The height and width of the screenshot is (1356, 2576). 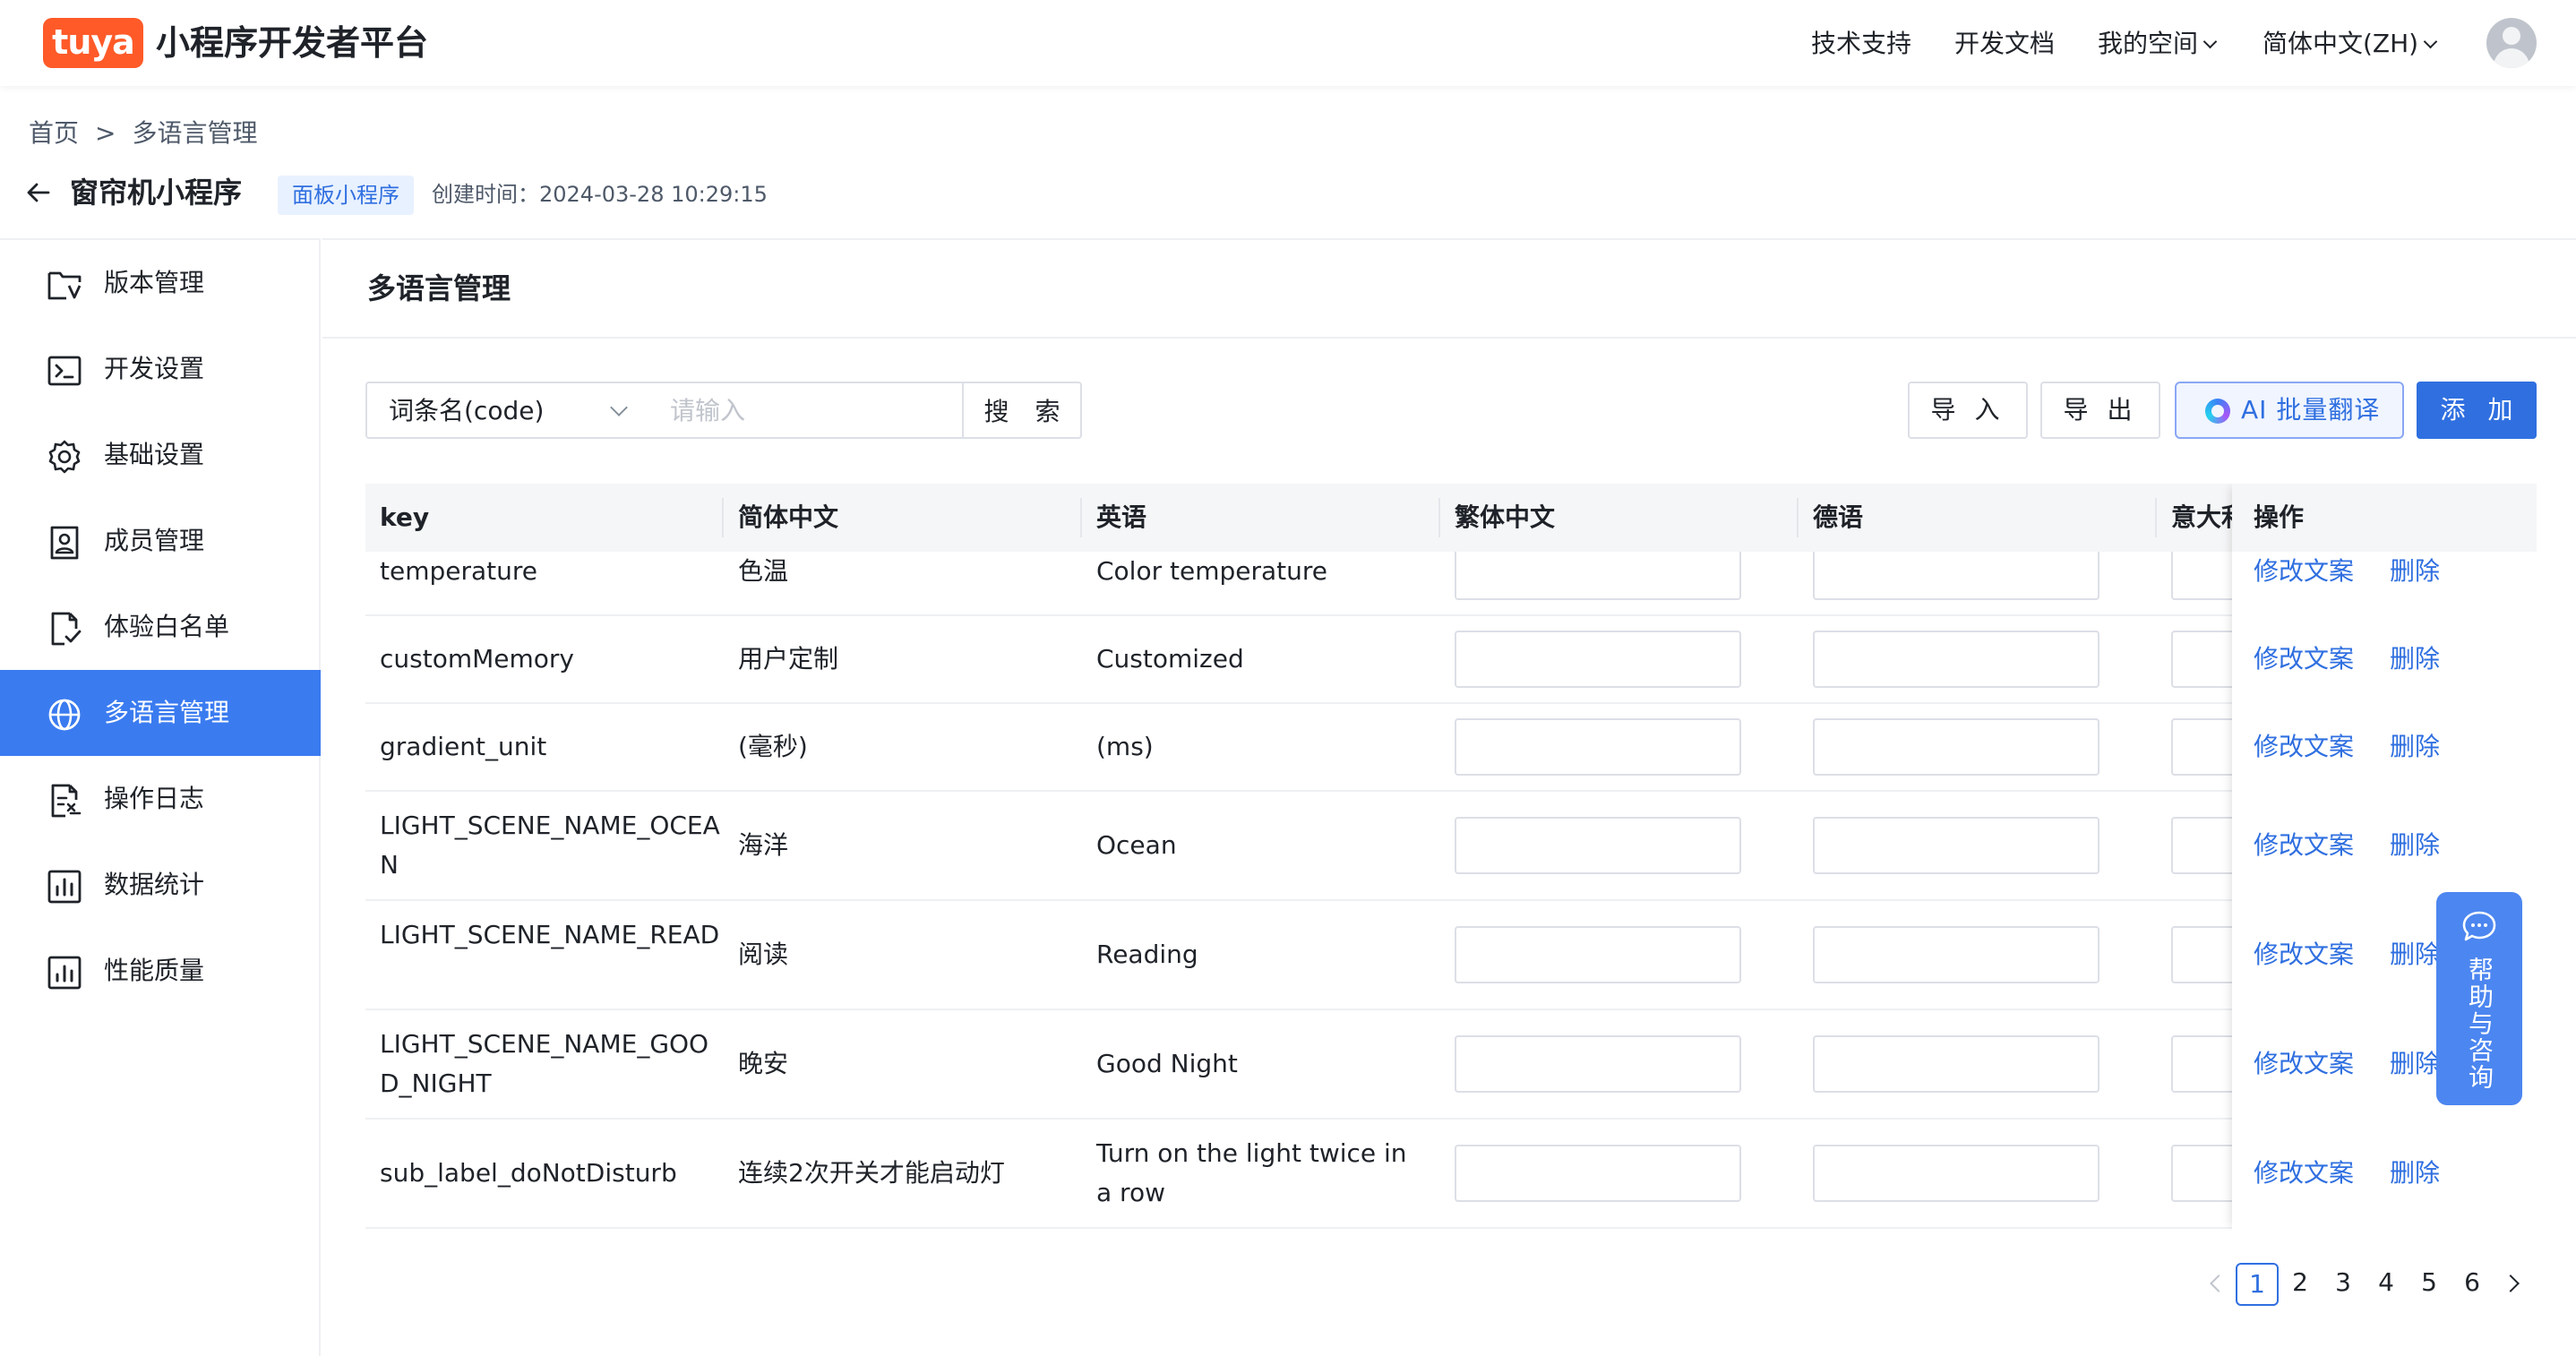 I want to click on export-button: 导 出, so click(x=2100, y=410).